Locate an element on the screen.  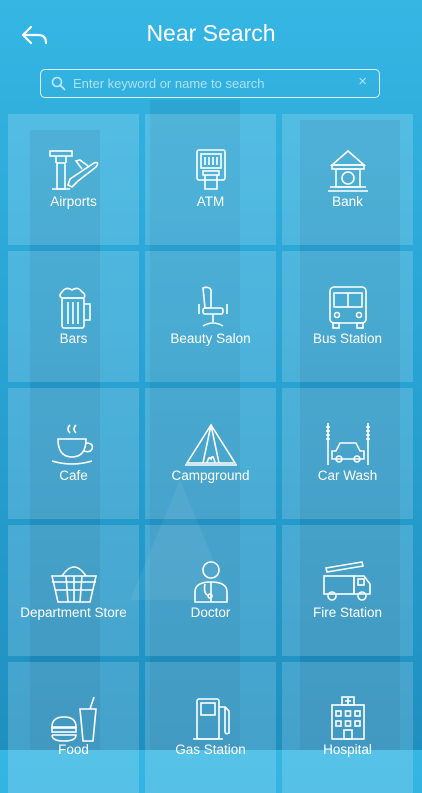
clear-icon: × is located at coordinates (362, 81).